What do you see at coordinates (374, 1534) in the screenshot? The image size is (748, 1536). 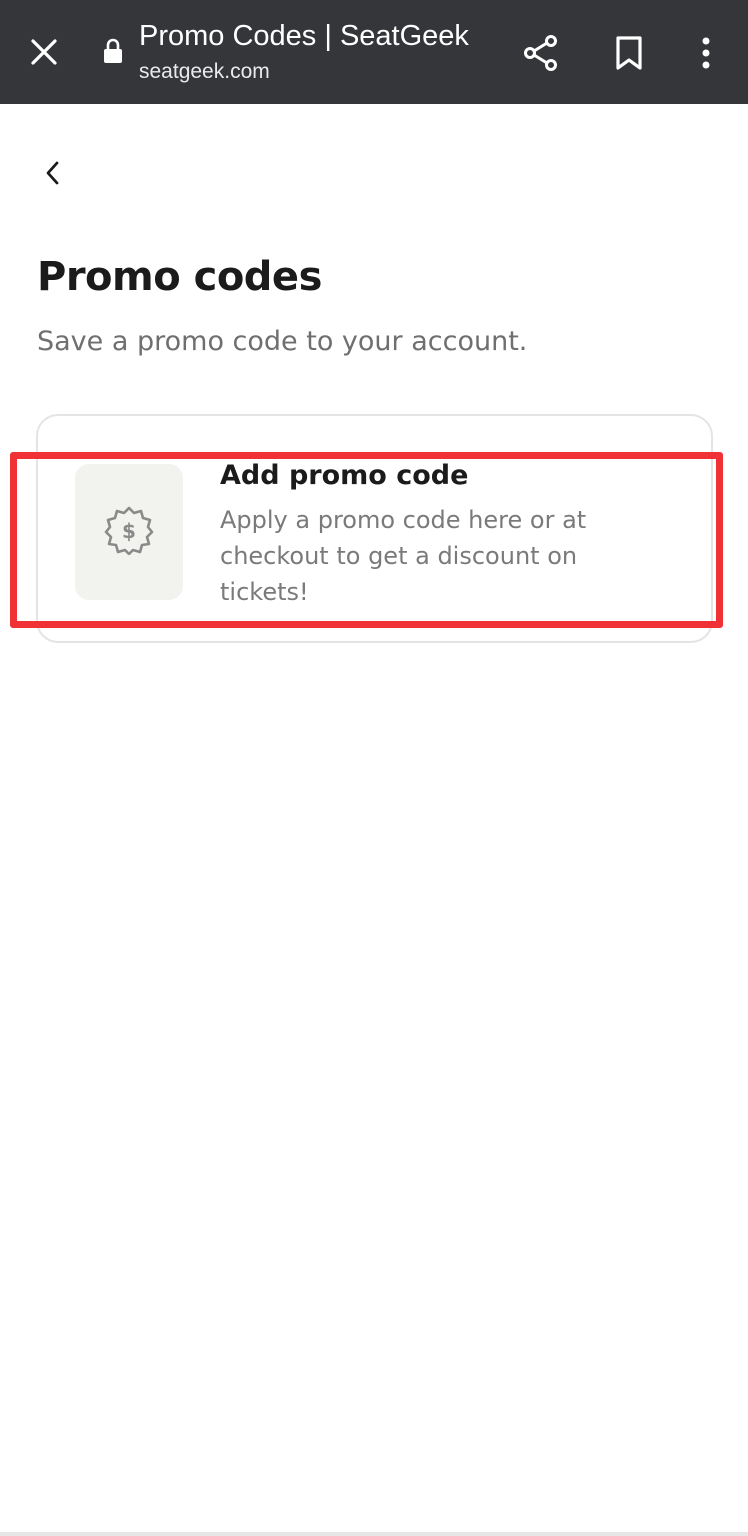 I see `bottom-divider` at bounding box center [374, 1534].